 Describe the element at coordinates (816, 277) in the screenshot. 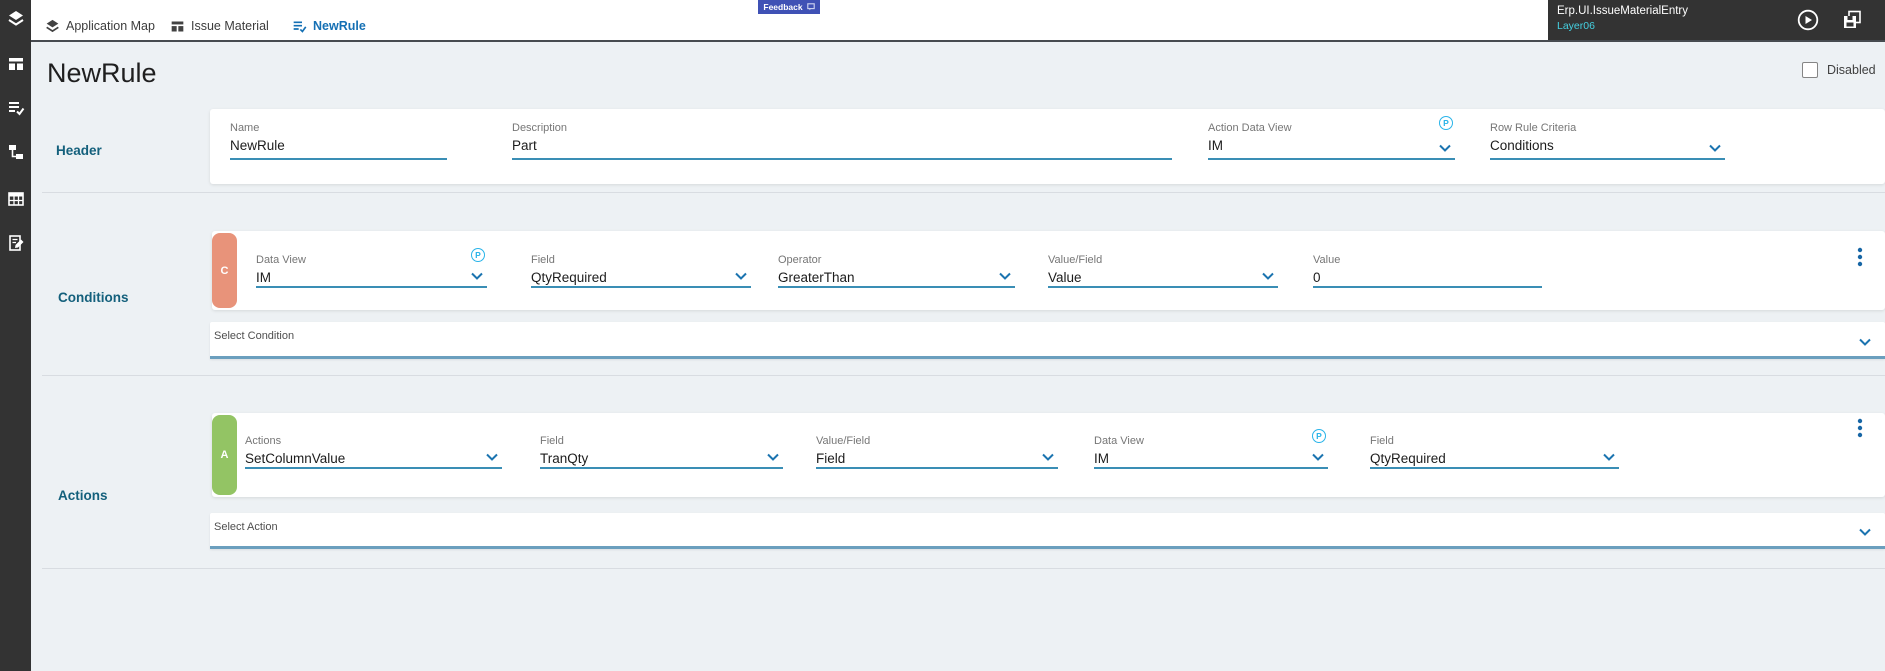

I see `field-value: GreaterThan` at that location.